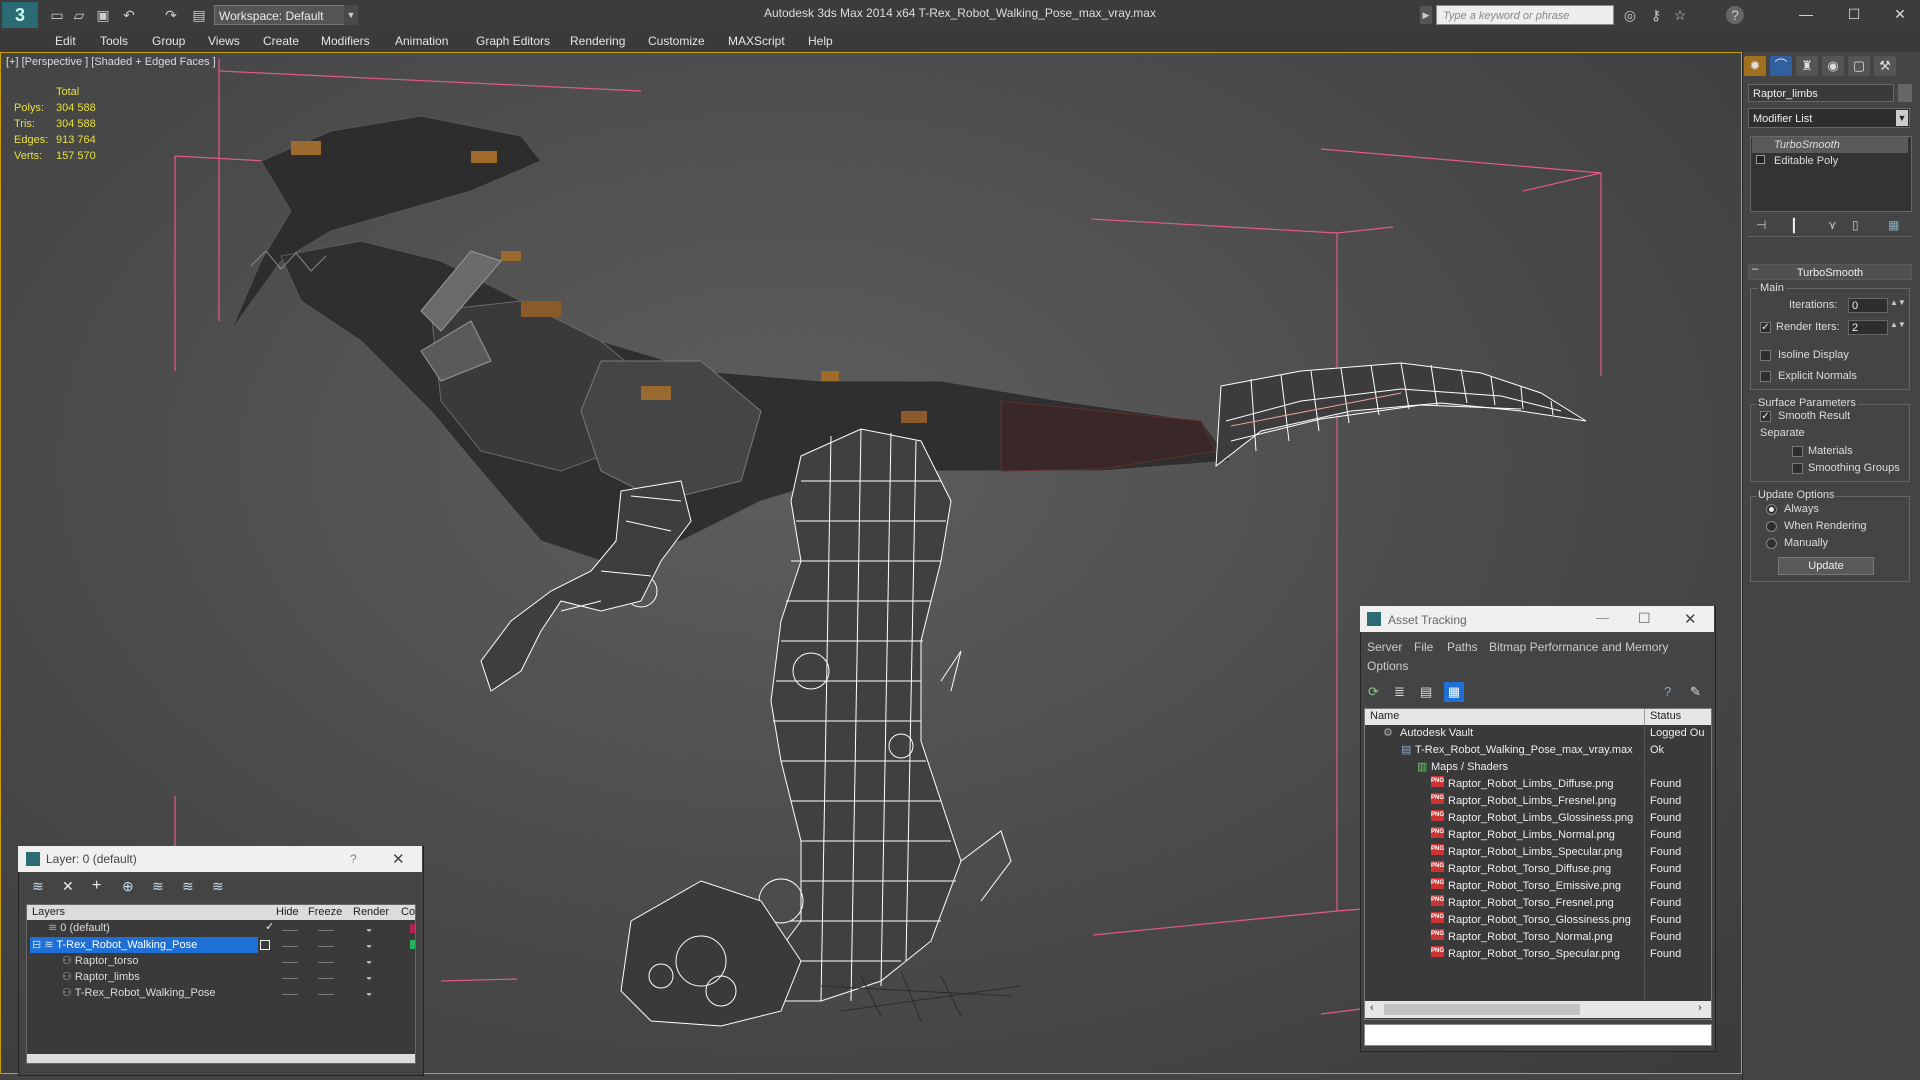  I want to click on search-expand-icon: ▶, so click(1426, 15).